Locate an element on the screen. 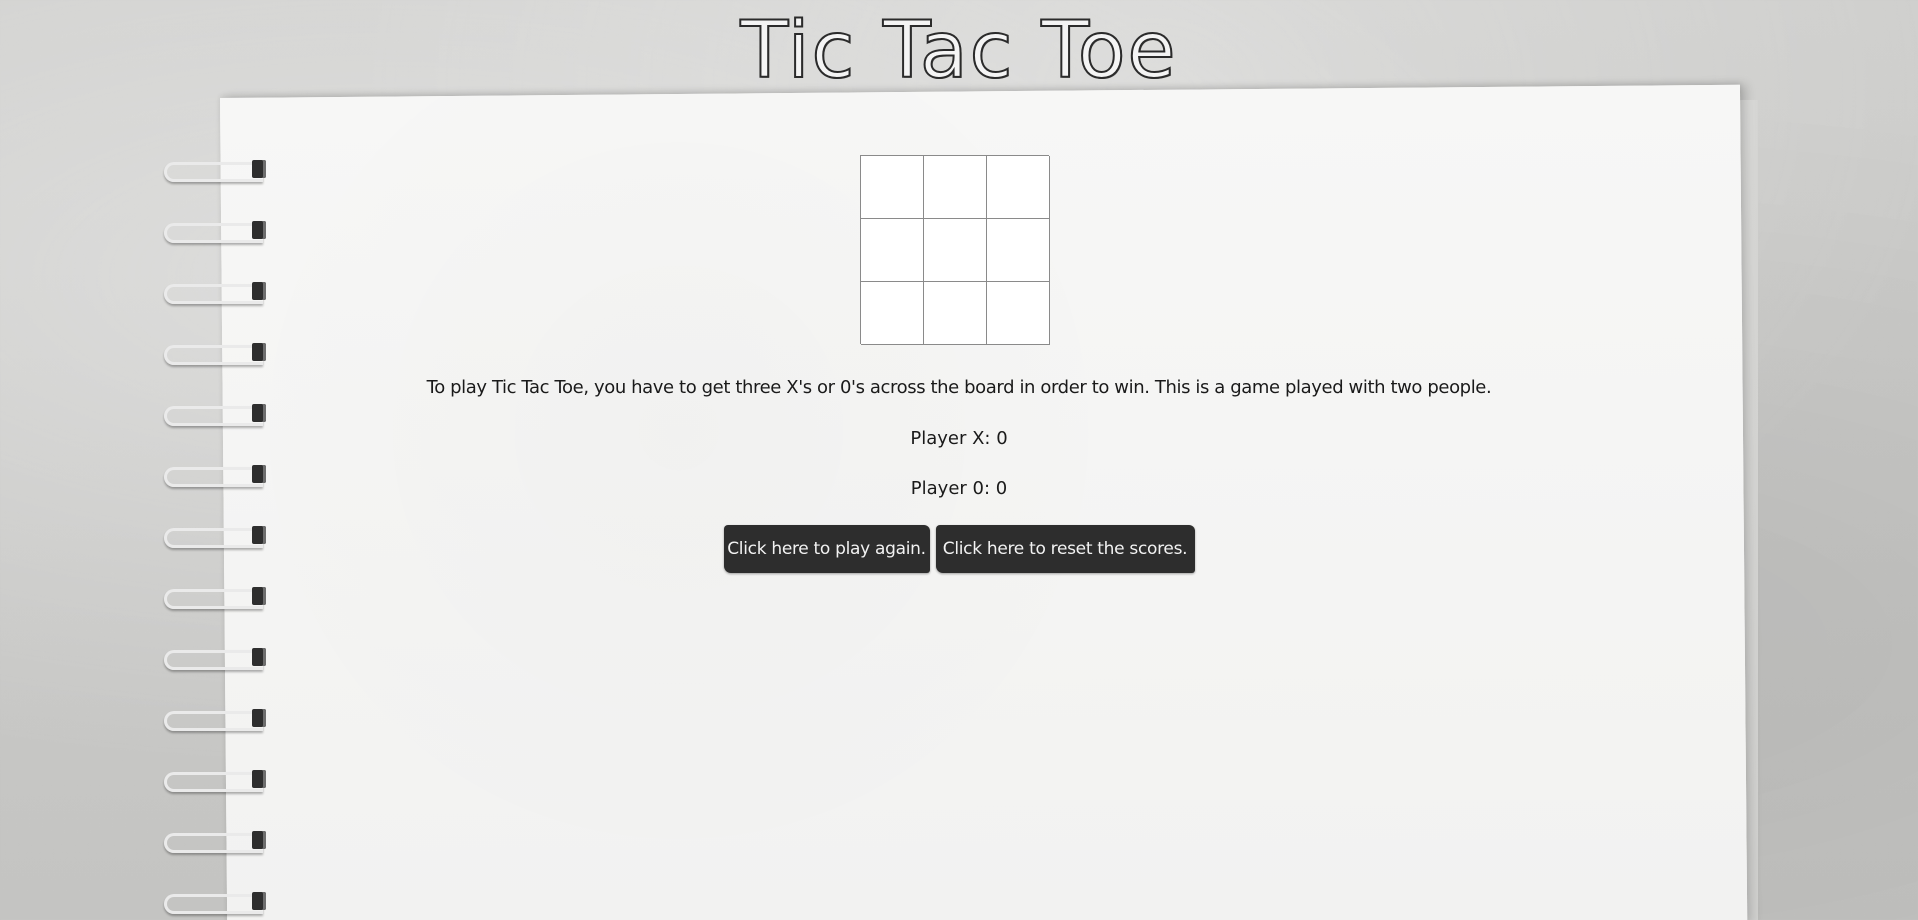 Image resolution: width=1918 pixels, height=920 pixels. reset-scores-button: Click here to reset the scores. is located at coordinates (1065, 549).